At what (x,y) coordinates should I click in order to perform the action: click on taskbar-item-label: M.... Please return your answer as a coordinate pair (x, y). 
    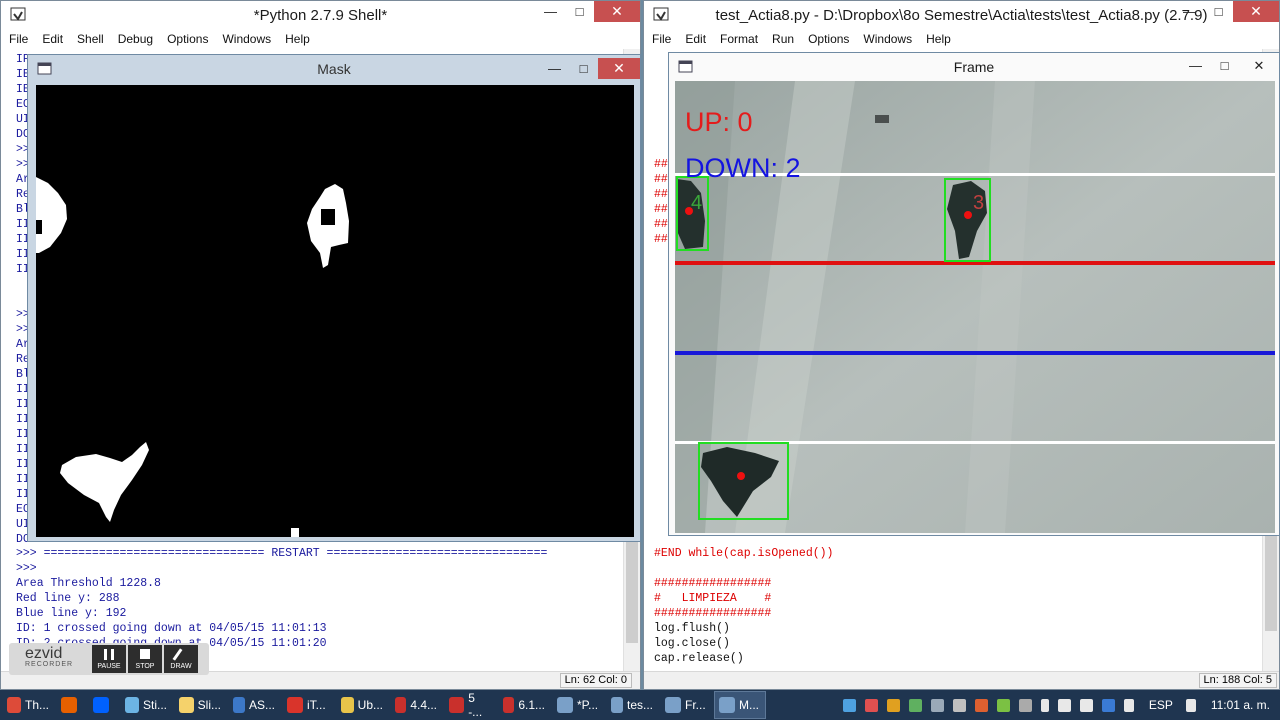
    Looking at the image, I should click on (749, 705).